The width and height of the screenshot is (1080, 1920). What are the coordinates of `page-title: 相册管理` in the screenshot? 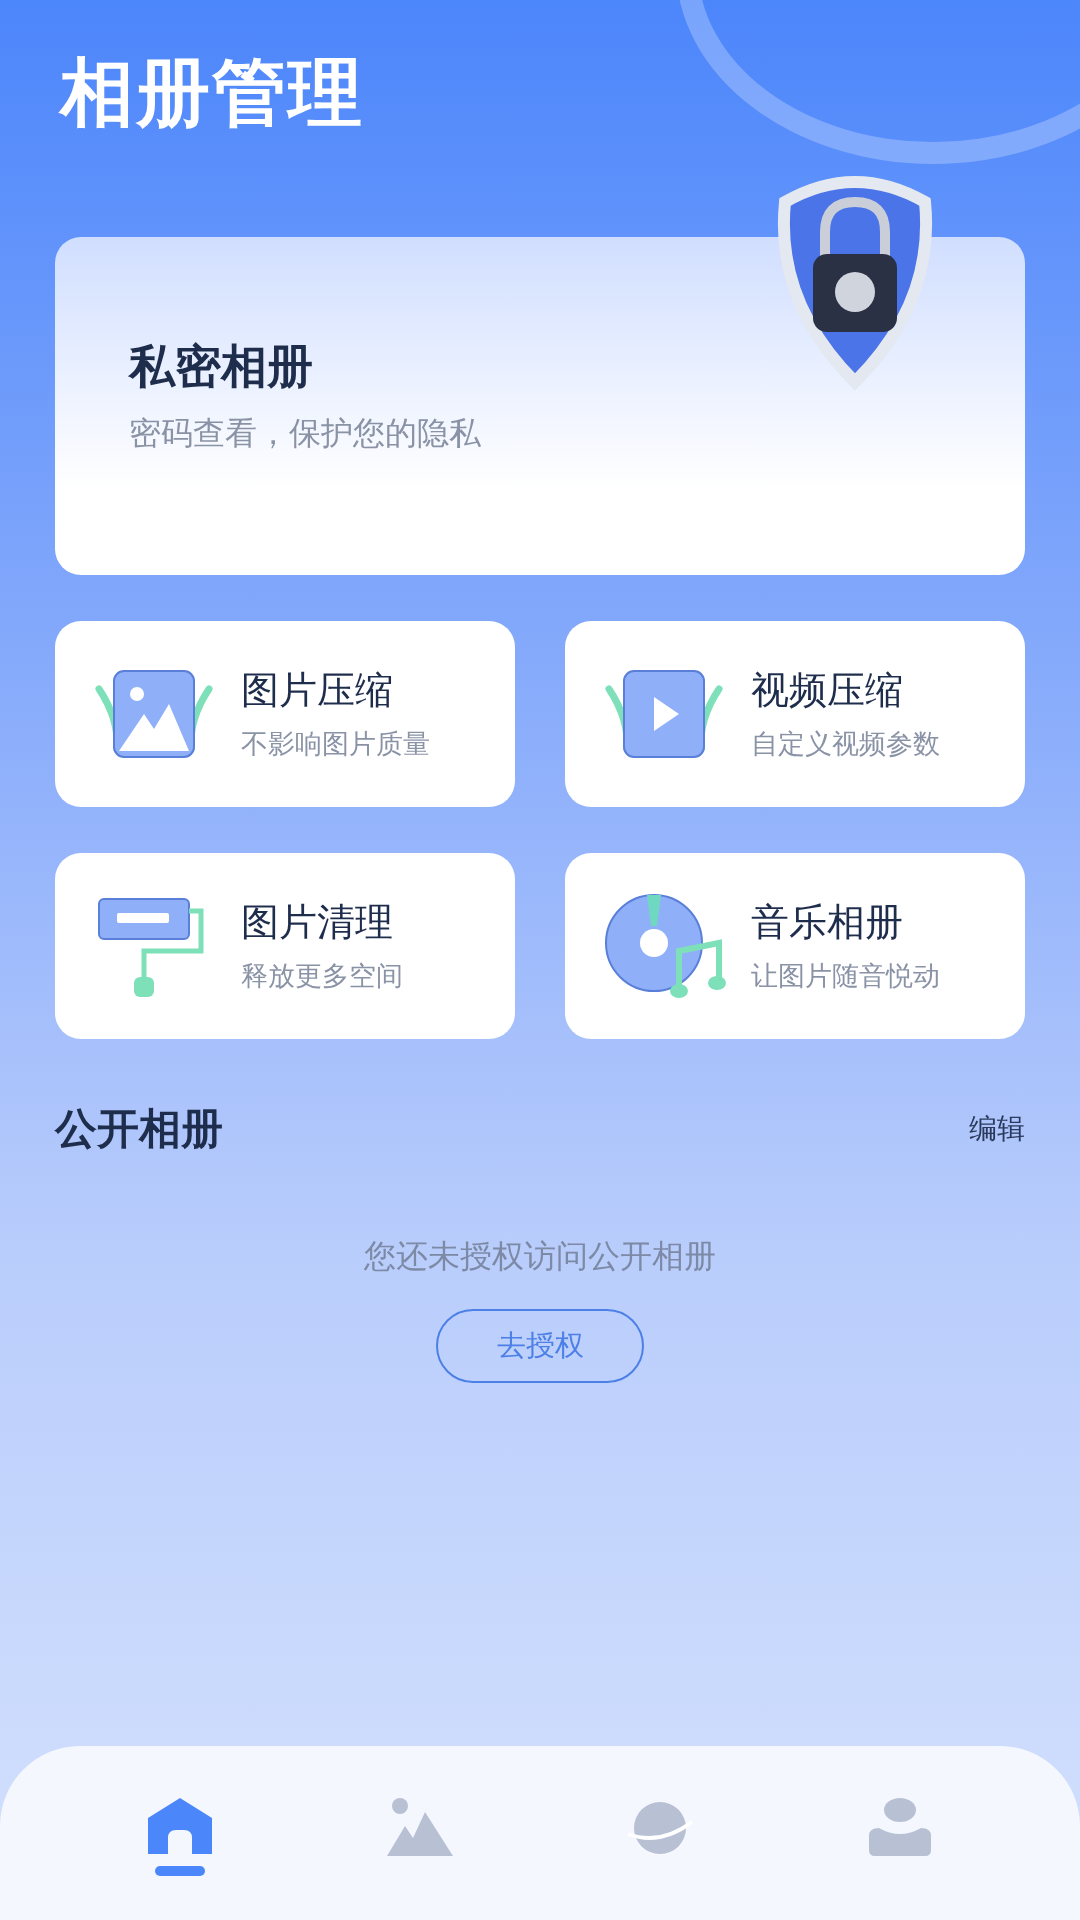 It's located at (212, 92).